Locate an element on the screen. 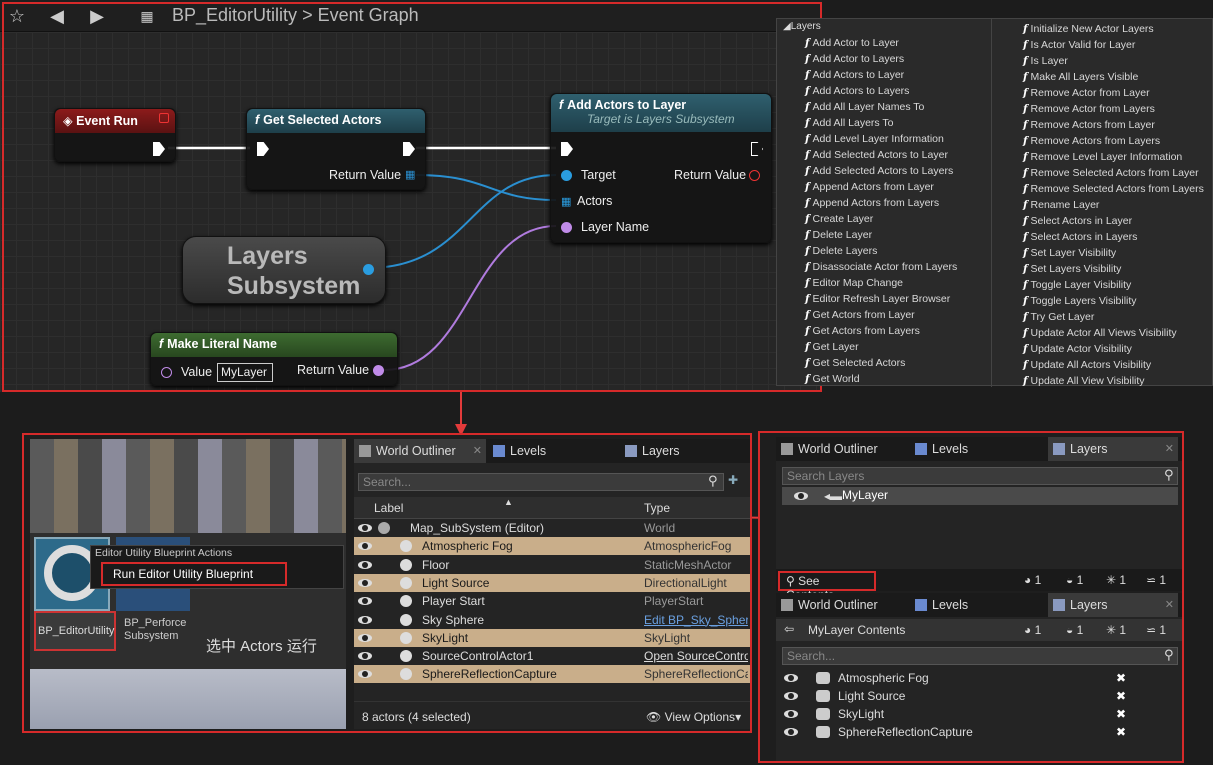  target-pin is located at coordinates (566, 175).